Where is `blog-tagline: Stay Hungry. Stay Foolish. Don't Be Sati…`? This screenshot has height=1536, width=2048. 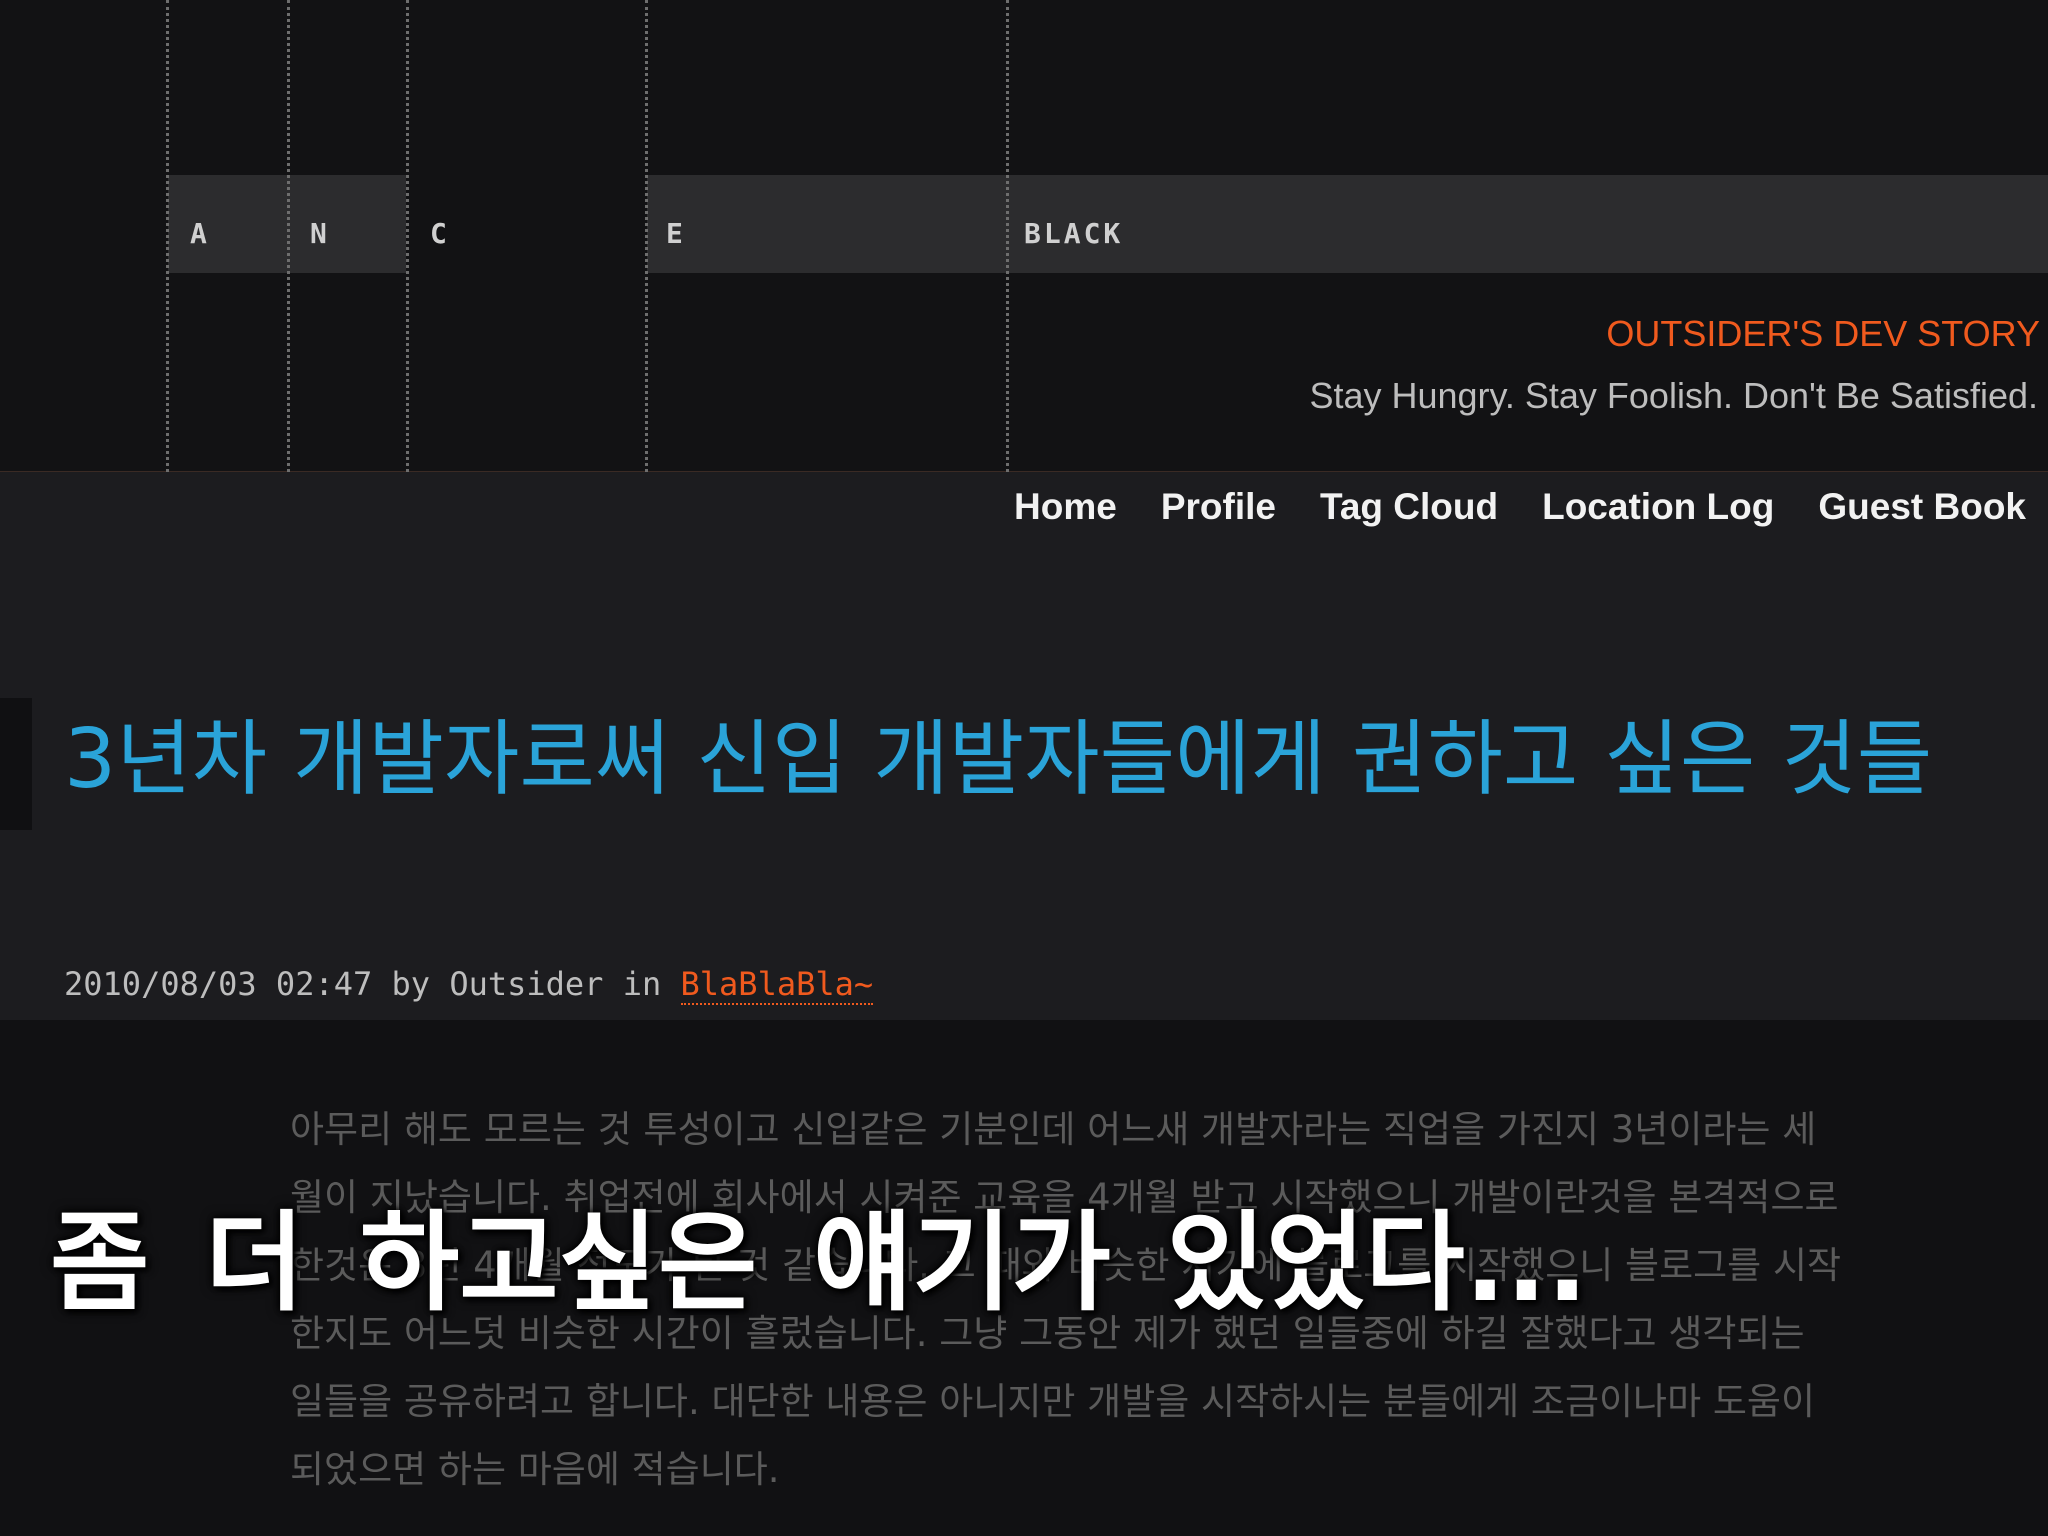 blog-tagline: Stay Hungry. Stay Foolish. Don't Be Sati… is located at coordinates (1673, 395).